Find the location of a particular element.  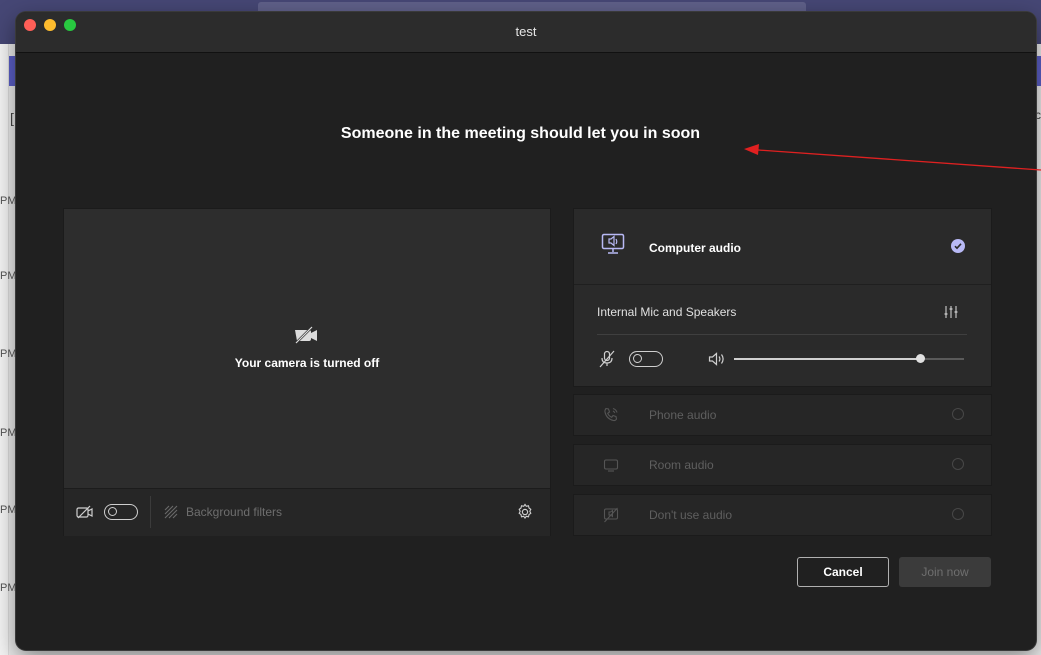

mic-off-icon is located at coordinates (607, 359).